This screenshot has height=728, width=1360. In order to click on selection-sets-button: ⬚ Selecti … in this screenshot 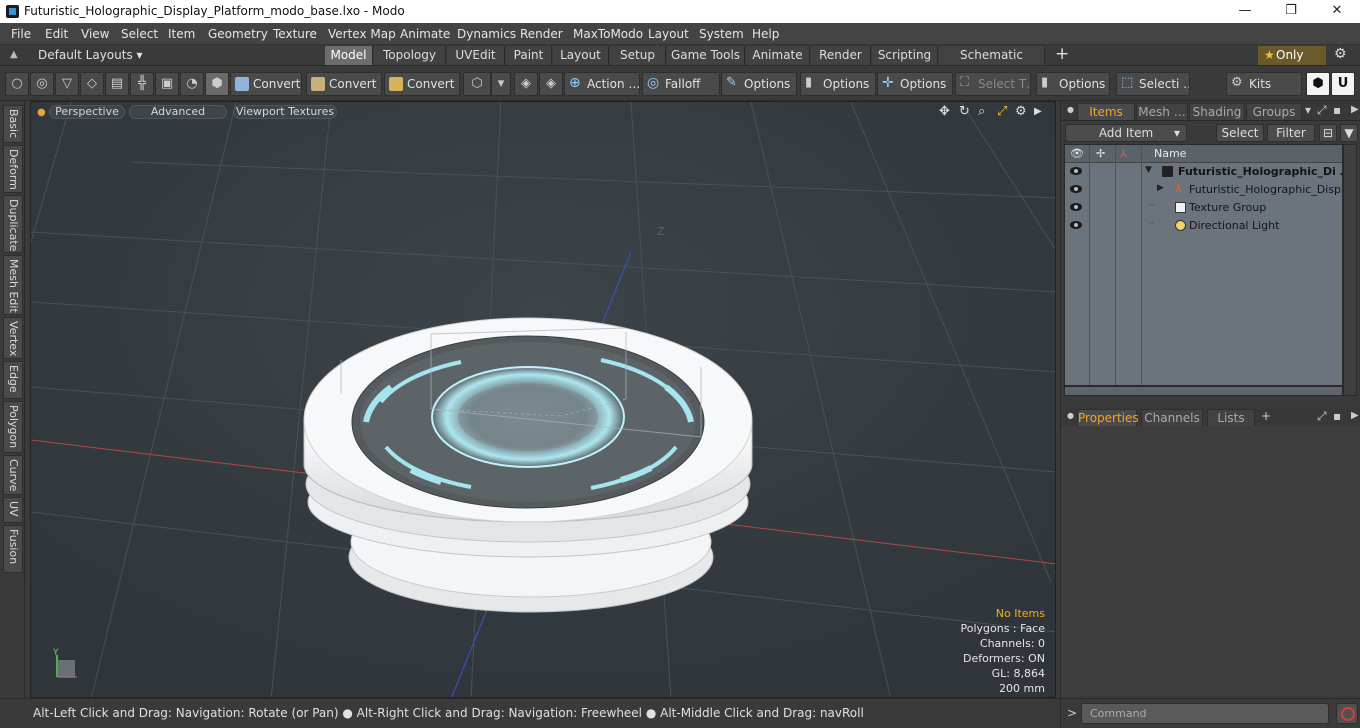, I will do `click(1153, 84)`.